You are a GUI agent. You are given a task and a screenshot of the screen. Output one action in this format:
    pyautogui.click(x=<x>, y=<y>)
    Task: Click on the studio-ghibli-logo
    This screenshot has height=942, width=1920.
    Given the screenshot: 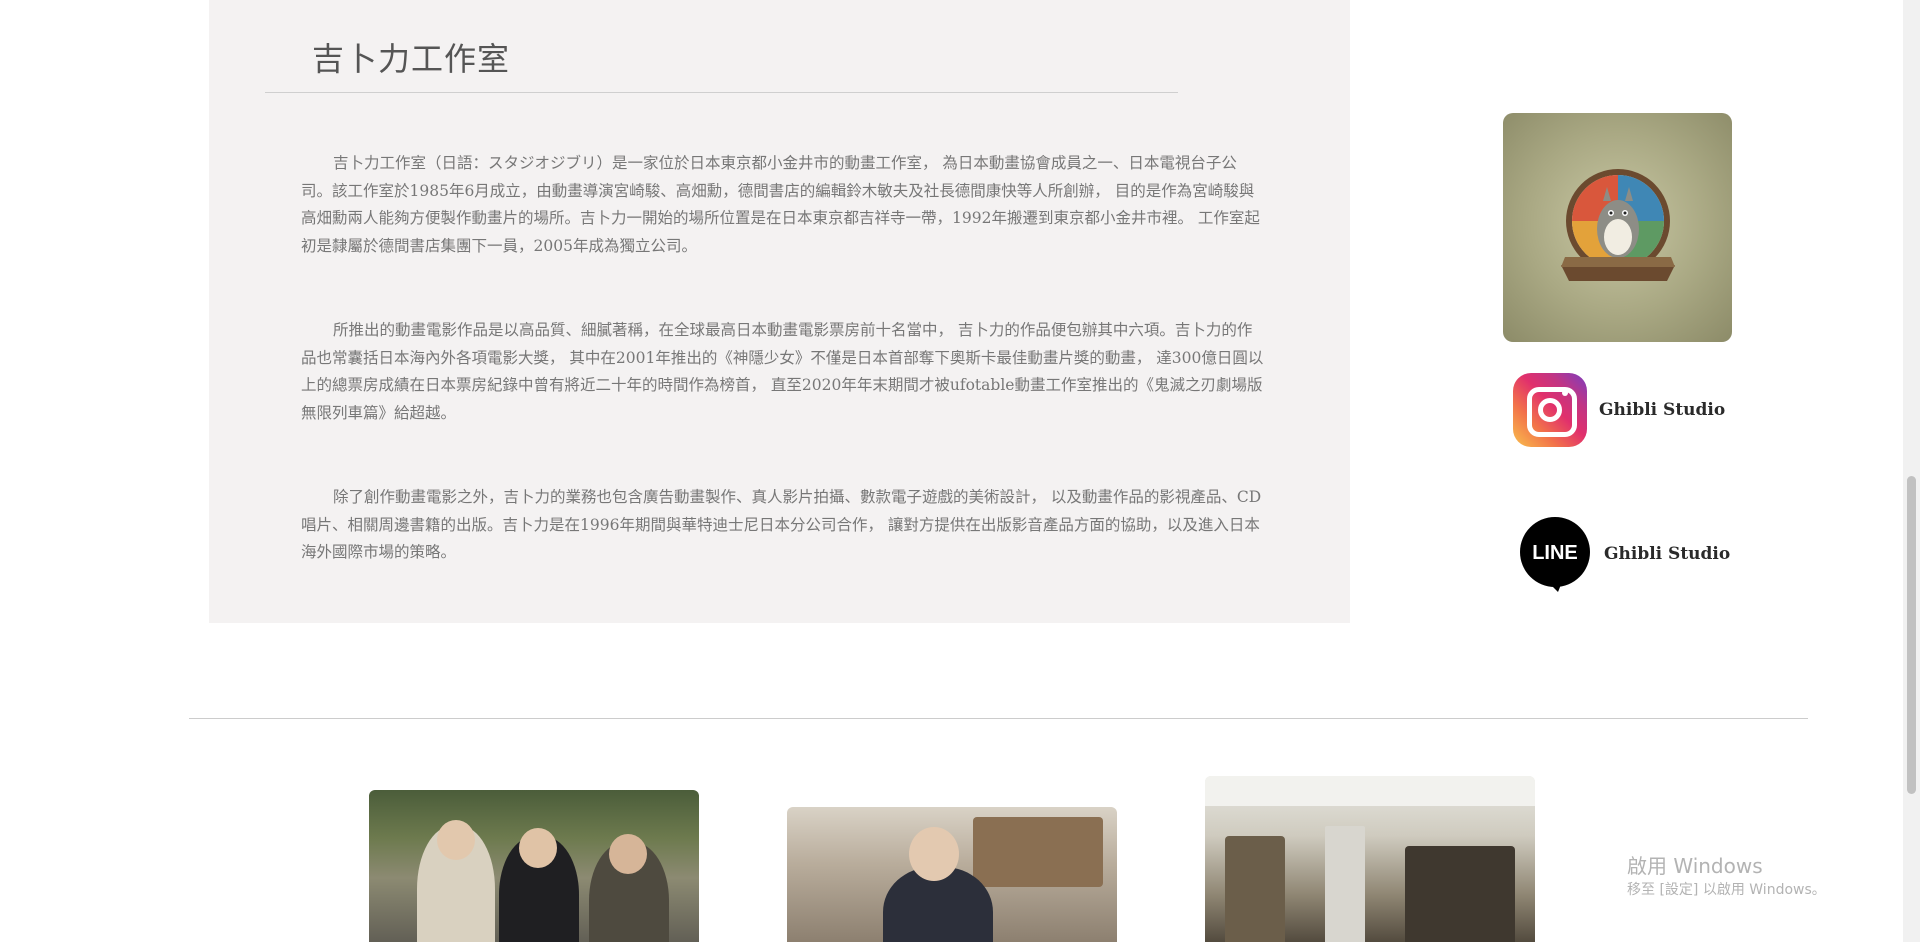 What is the action you would take?
    pyautogui.click(x=1617, y=227)
    